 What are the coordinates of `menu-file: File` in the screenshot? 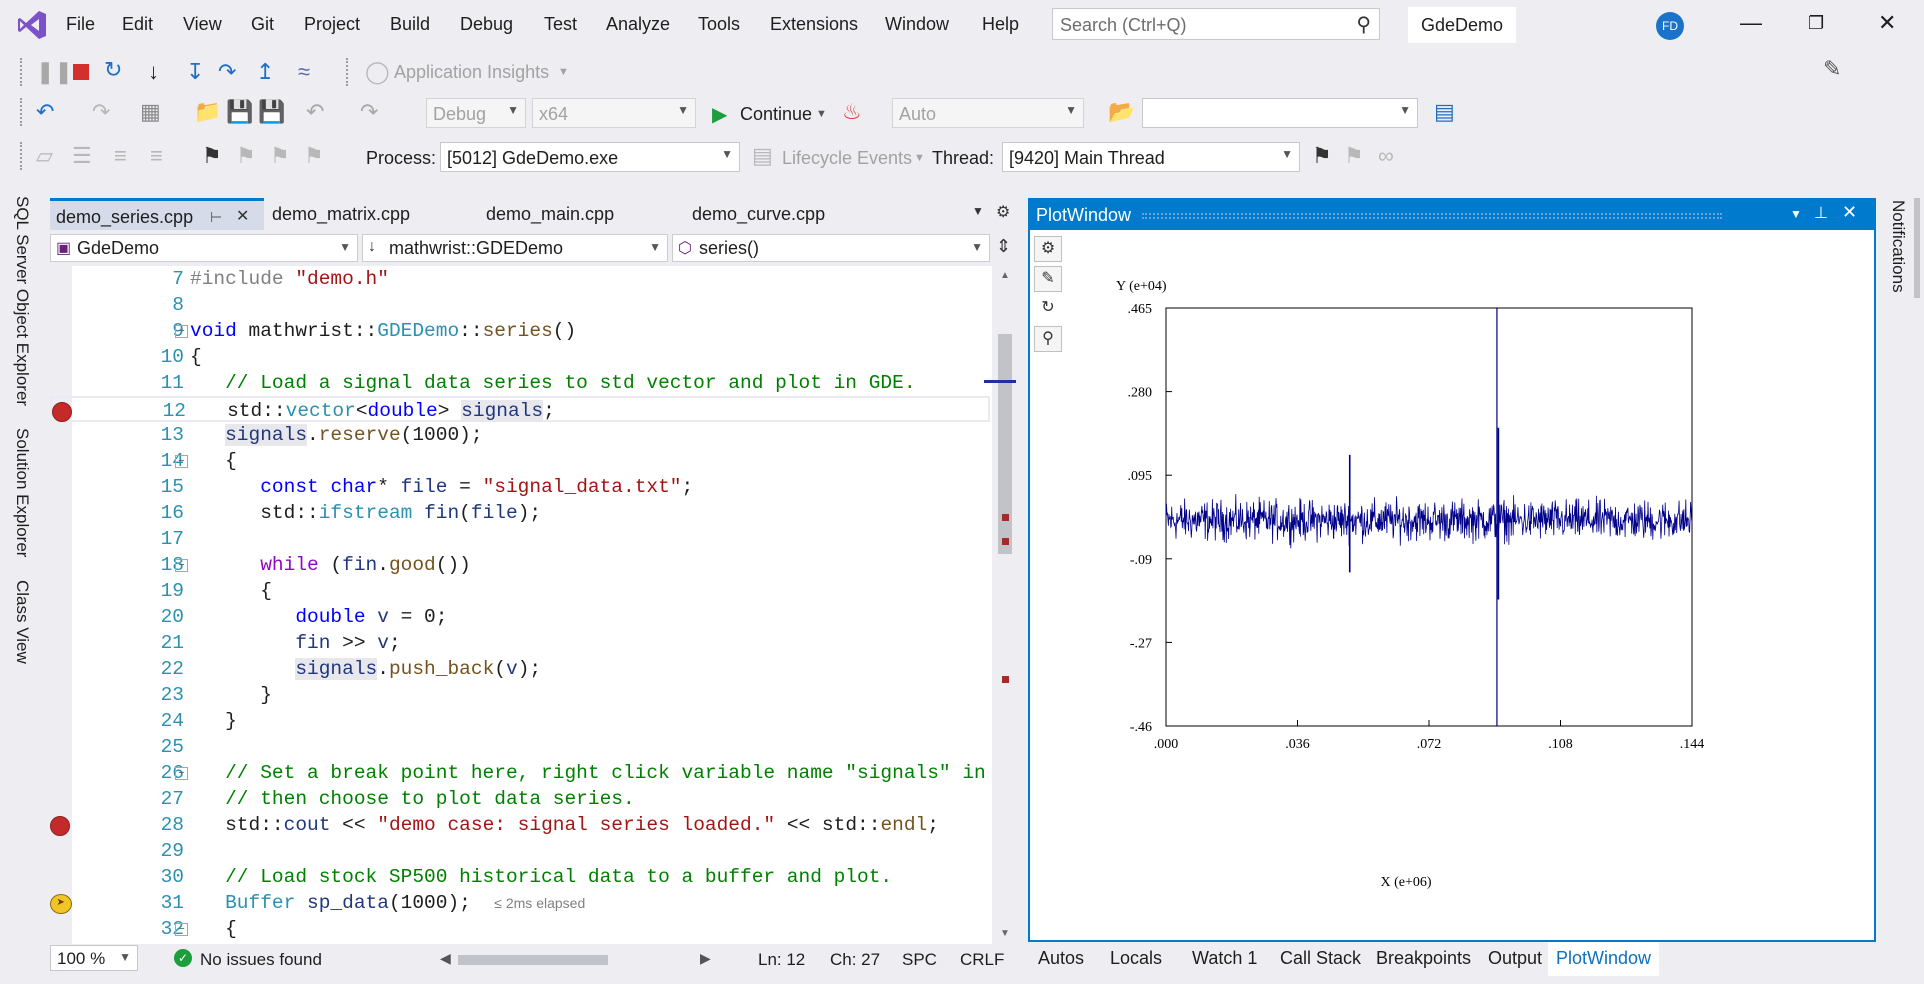 It's located at (80, 24).